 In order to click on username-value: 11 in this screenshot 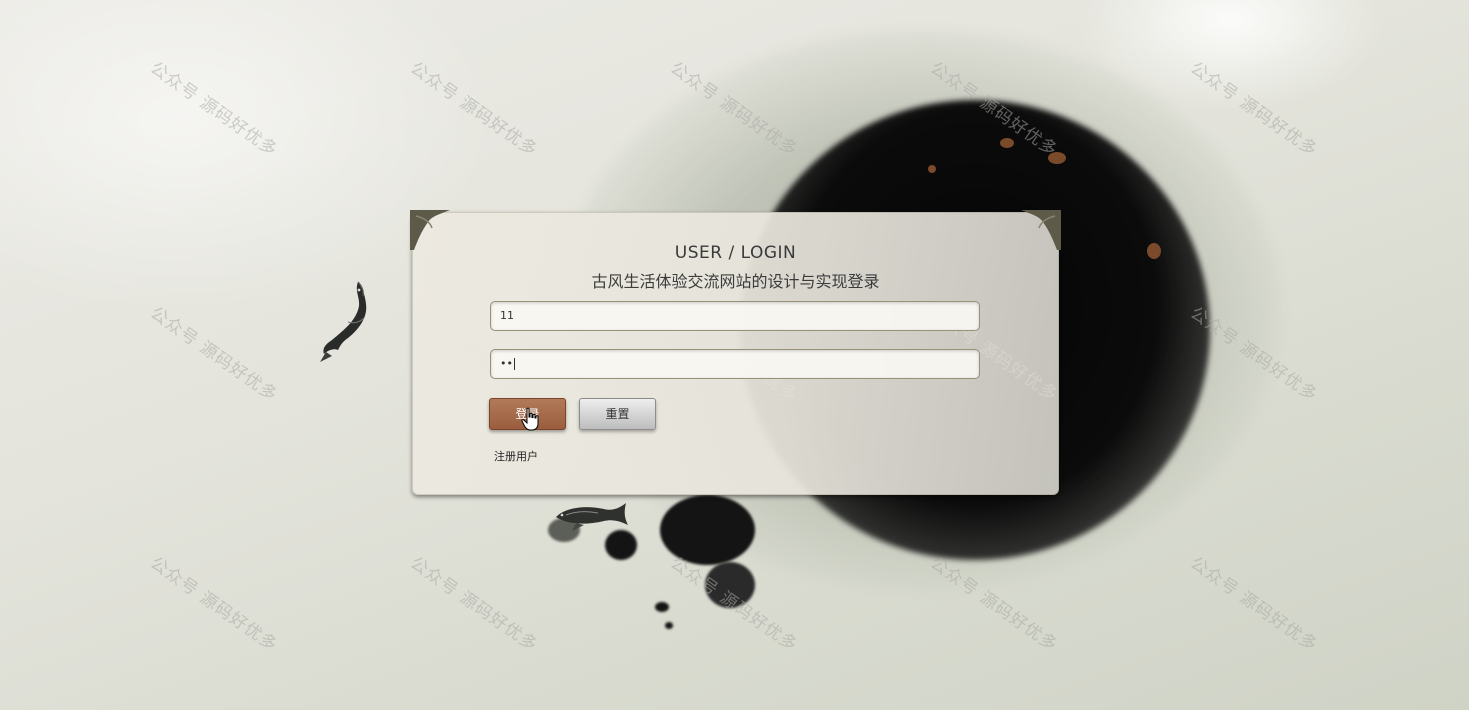, I will do `click(507, 315)`.